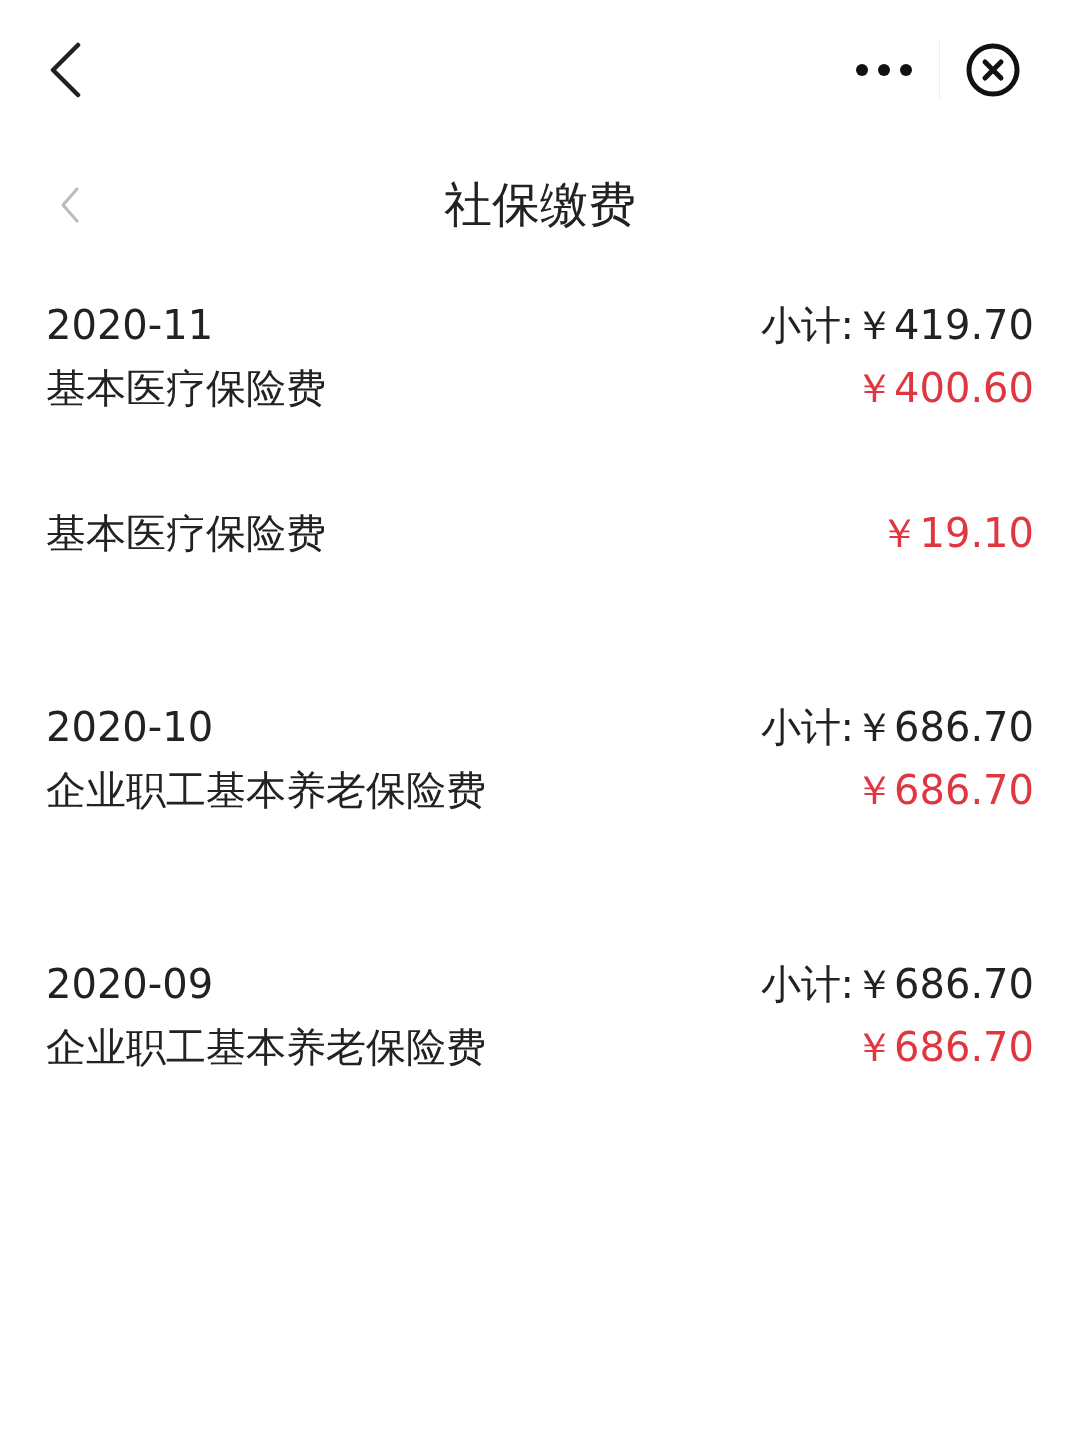  I want to click on month-label: 2020-09, so click(130, 984).